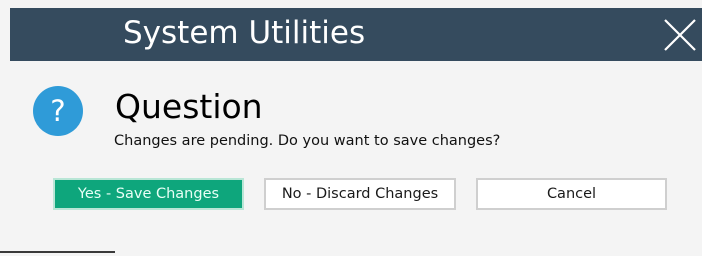 This screenshot has height=256, width=702. What do you see at coordinates (244, 33) in the screenshot?
I see `window-title: System Utilities` at bounding box center [244, 33].